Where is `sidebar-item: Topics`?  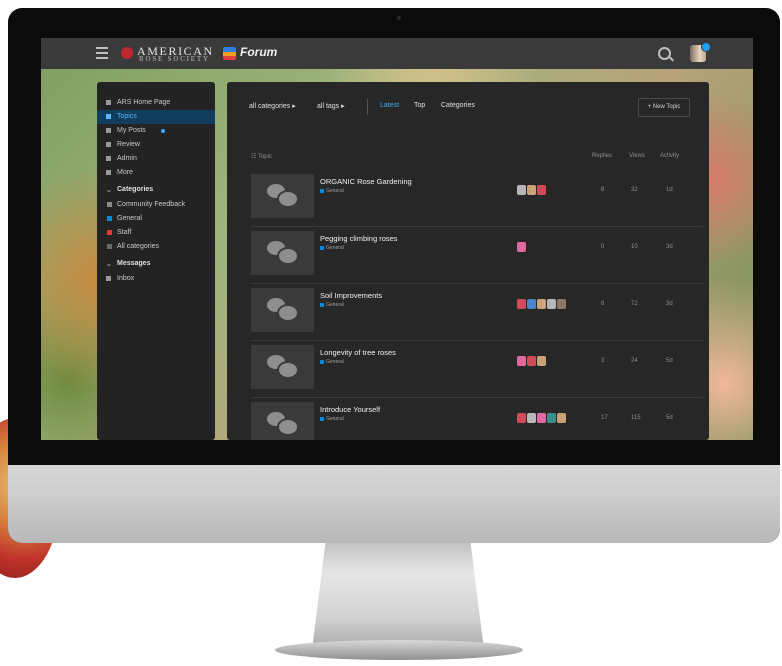
sidebar-item: Topics is located at coordinates (156, 117).